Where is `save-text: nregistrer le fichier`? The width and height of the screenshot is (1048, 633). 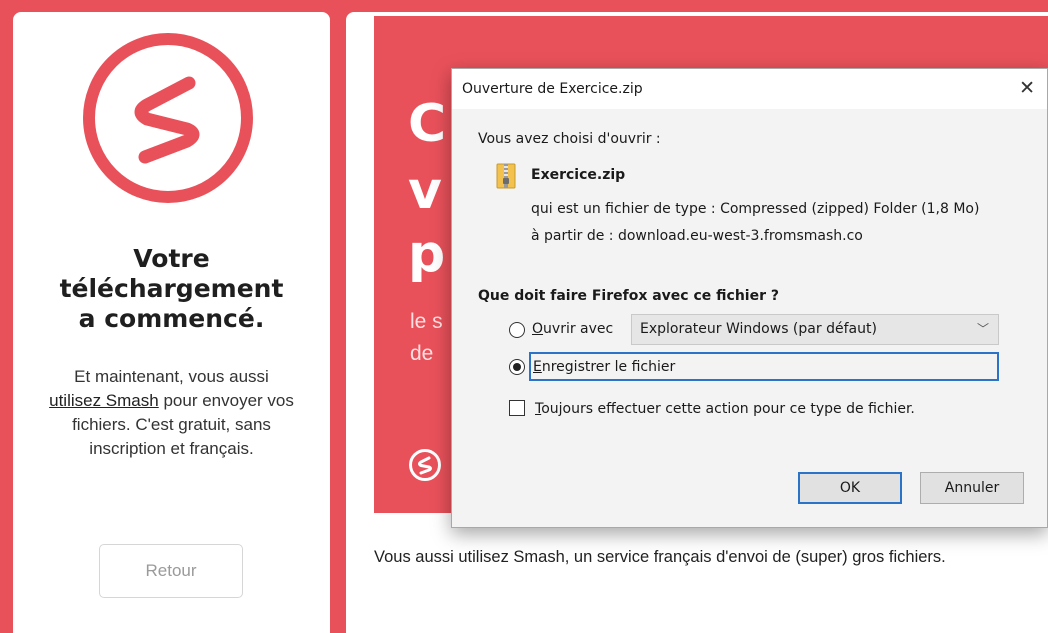
save-text: nregistrer le fichier is located at coordinates (608, 367).